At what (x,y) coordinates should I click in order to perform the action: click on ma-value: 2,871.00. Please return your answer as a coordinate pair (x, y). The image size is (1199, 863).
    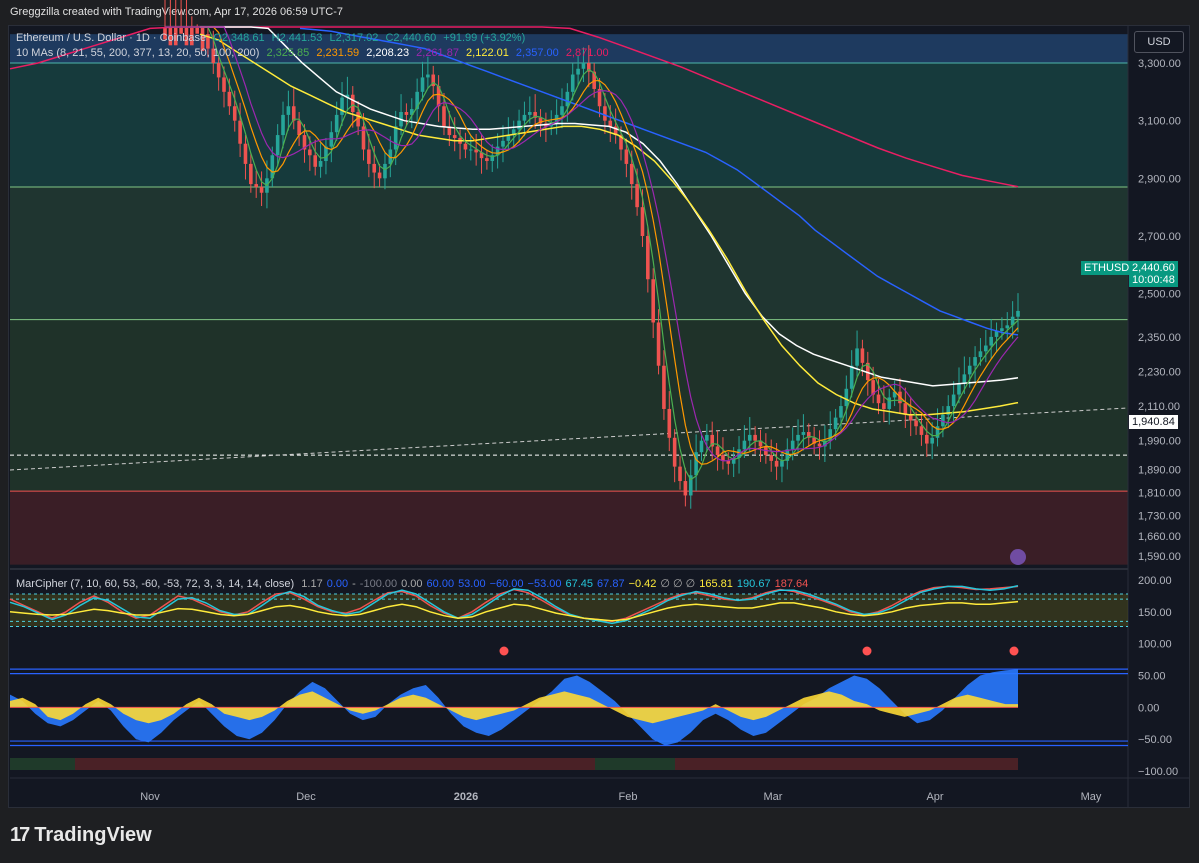
    Looking at the image, I should click on (587, 53).